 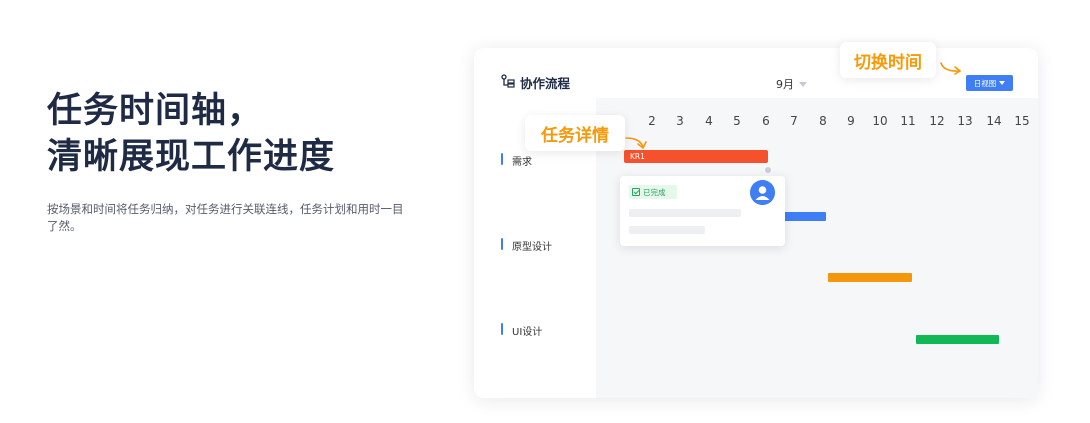 I want to click on day-label: 12, so click(x=937, y=121).